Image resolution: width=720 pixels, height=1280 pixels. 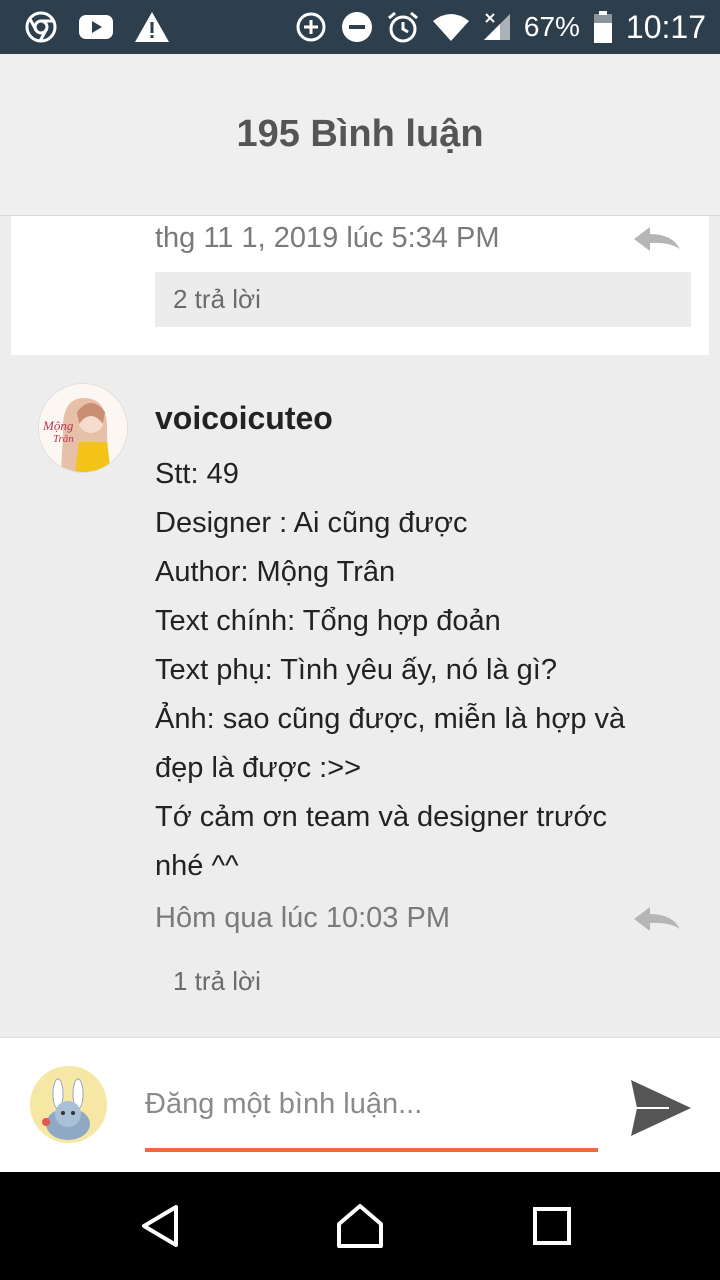 What do you see at coordinates (311, 27) in the screenshot?
I see `data-saver-icon` at bounding box center [311, 27].